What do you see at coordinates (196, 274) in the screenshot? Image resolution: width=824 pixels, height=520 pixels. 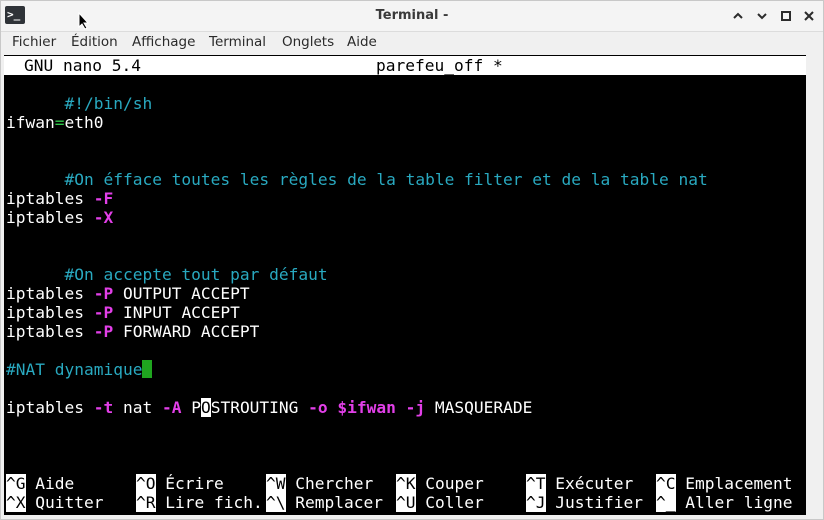 I see `comment-text: #On accepte tout par défaut` at bounding box center [196, 274].